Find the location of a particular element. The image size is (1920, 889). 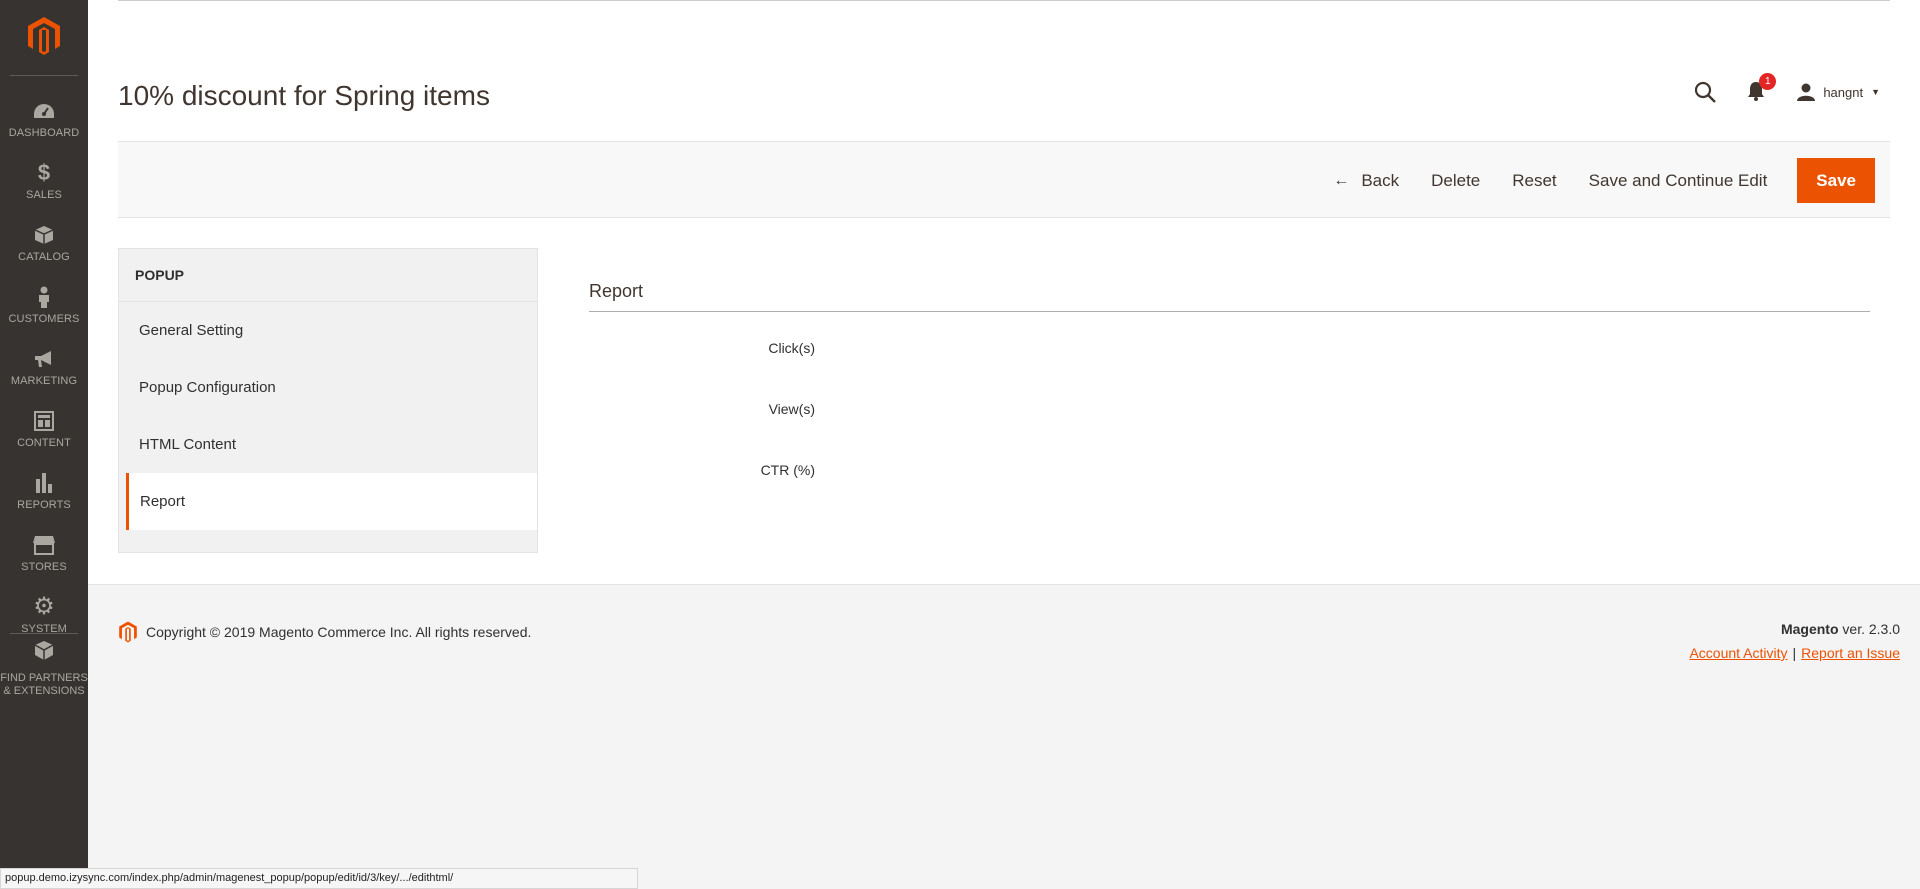

back-button: ← Back is located at coordinates (1366, 181).